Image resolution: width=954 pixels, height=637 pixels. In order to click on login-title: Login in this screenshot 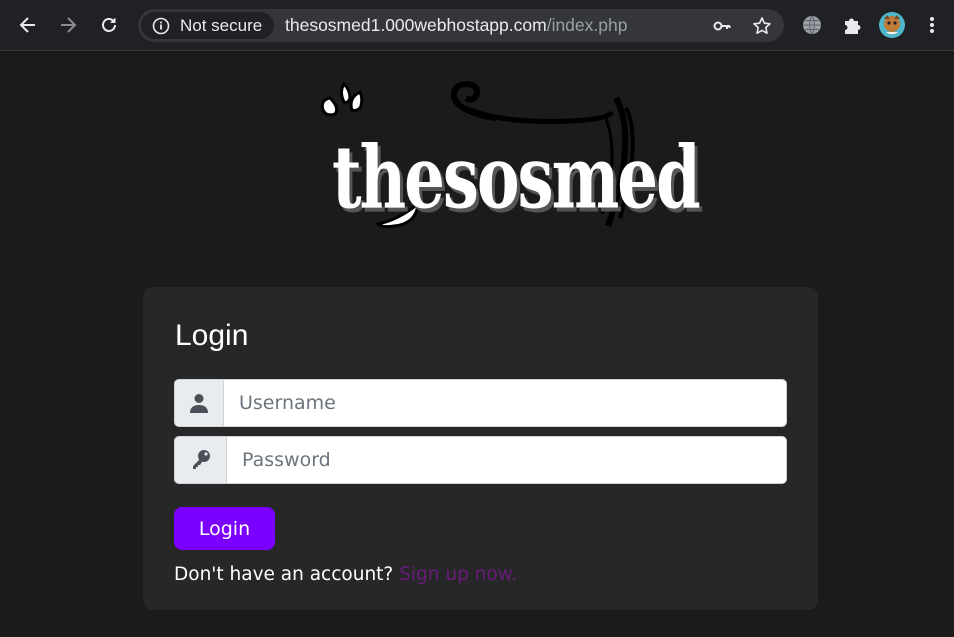, I will do `click(212, 335)`.